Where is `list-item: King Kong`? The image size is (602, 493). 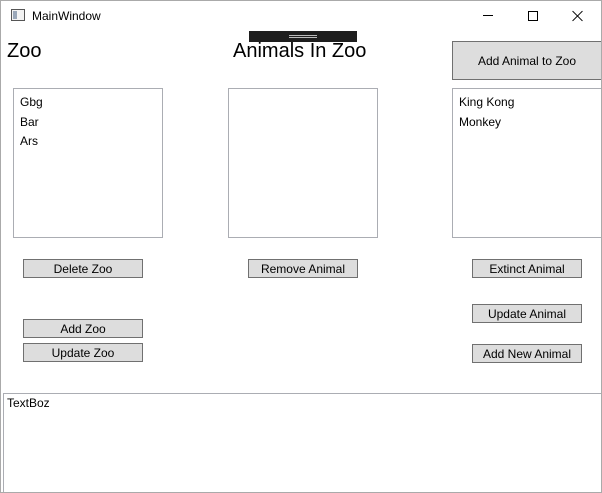
list-item: King Kong is located at coordinates (530, 103).